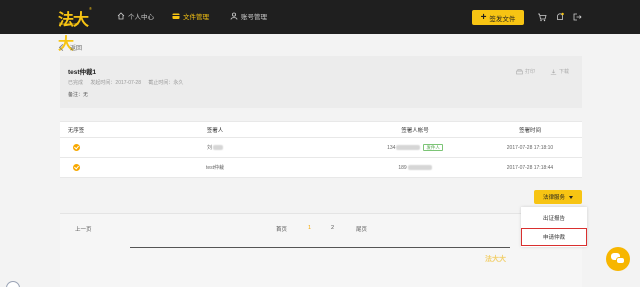 The image size is (640, 287). I want to click on signer-name-text: 刘, so click(209, 148).